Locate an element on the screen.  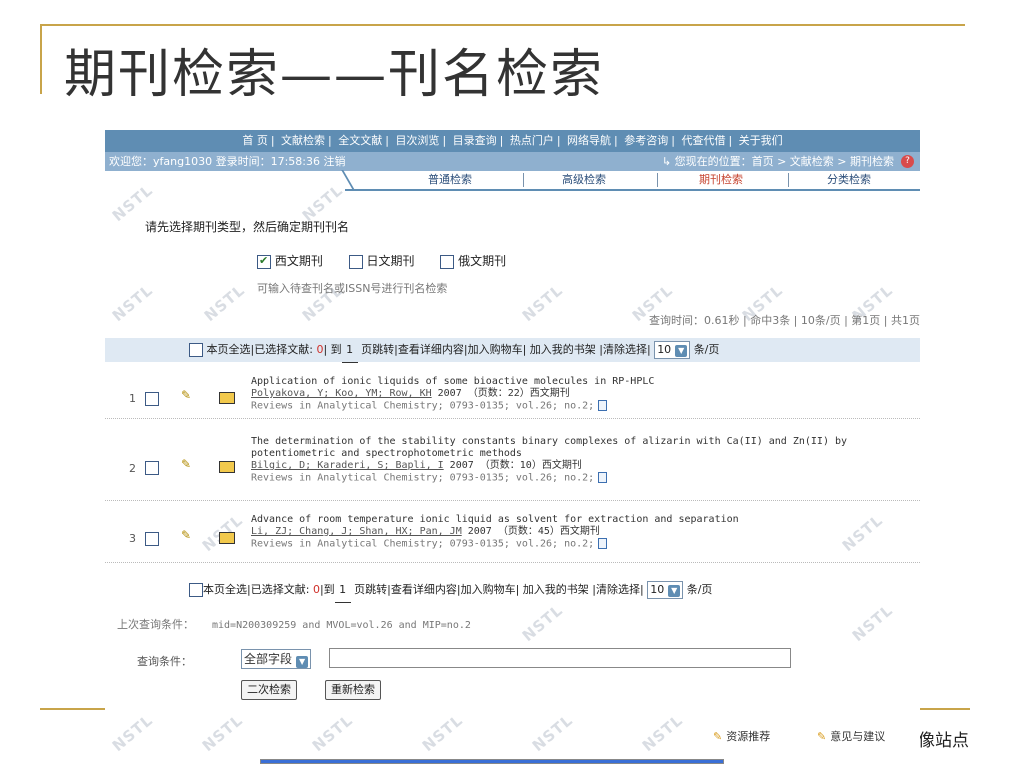
field-select: 全部字段 ▼ is located at coordinates (276, 659).